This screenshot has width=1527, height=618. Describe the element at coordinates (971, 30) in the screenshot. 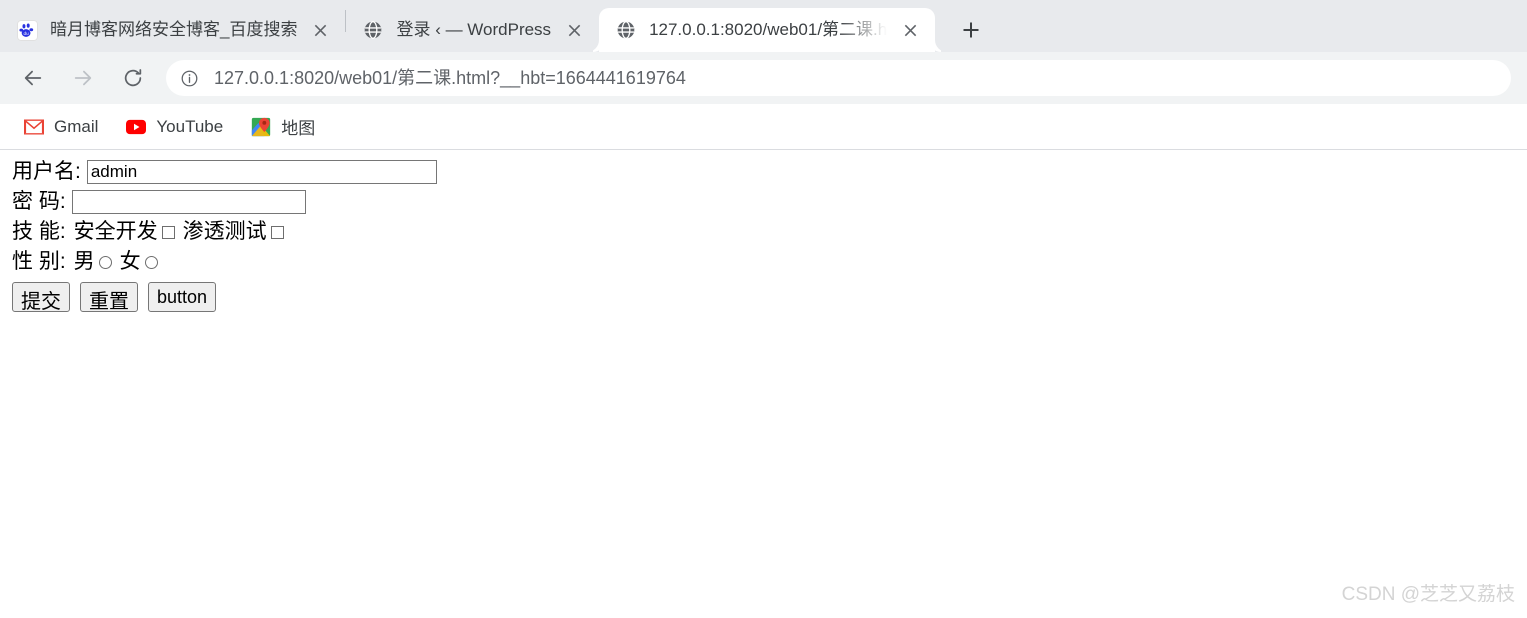

I see `new-tab-button` at that location.